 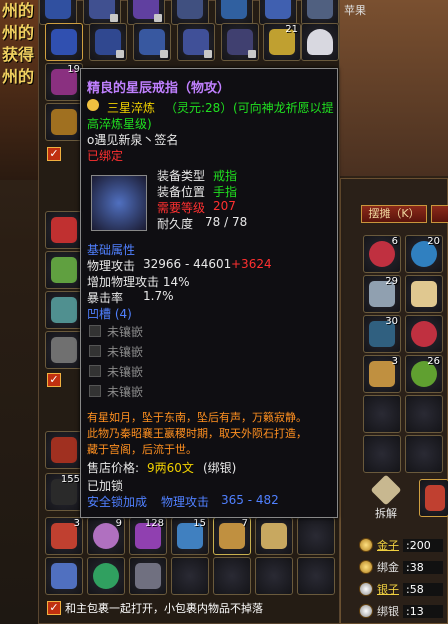 What do you see at coordinates (366, 545) in the screenshot?
I see `coin-icon` at bounding box center [366, 545].